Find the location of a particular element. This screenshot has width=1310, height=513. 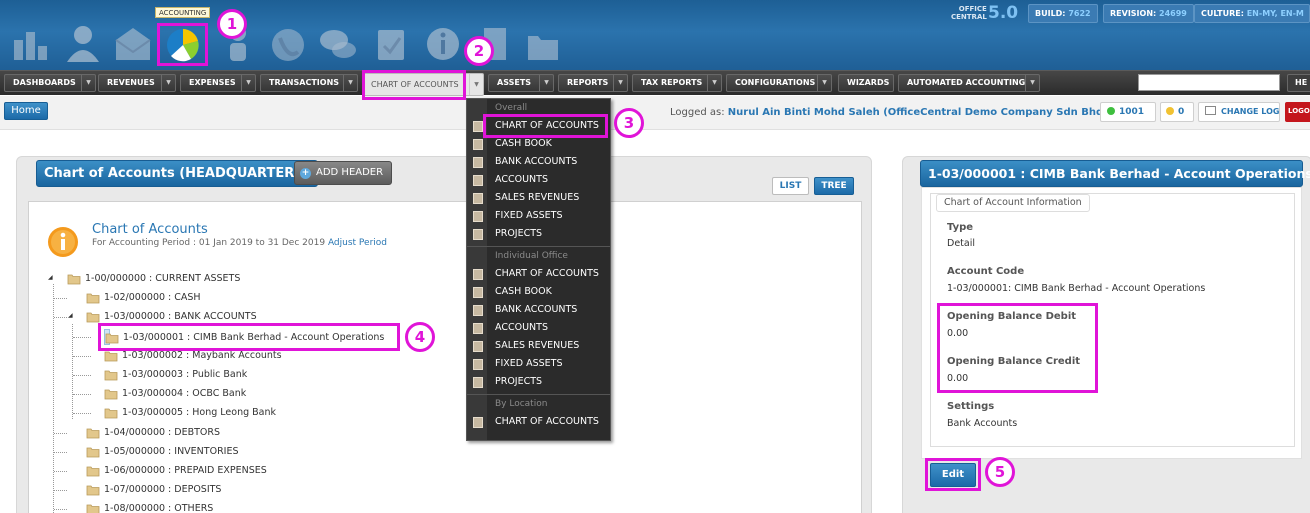

dropdown-section-title: Overall is located at coordinates (511, 108).